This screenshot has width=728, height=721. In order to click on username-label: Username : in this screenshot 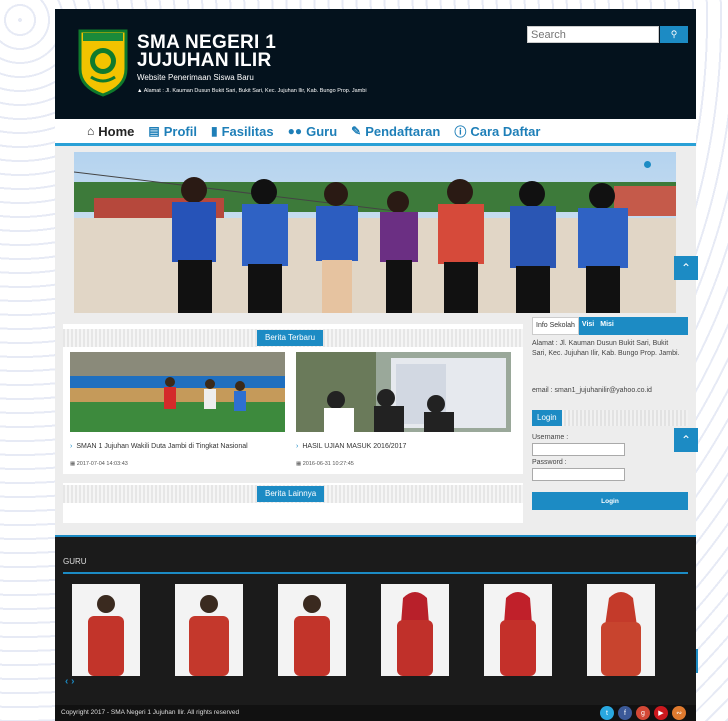, I will do `click(550, 437)`.